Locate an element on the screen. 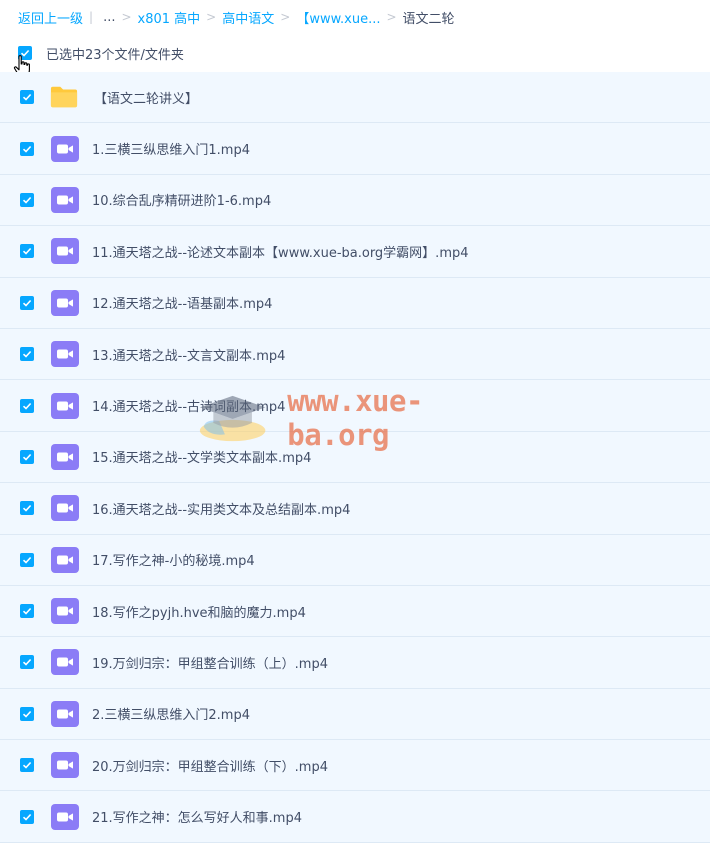 Image resolution: width=710 pixels, height=844 pixels. file-row: 14.通天塔之战--古诗词副本.mp4 is located at coordinates (355, 406).